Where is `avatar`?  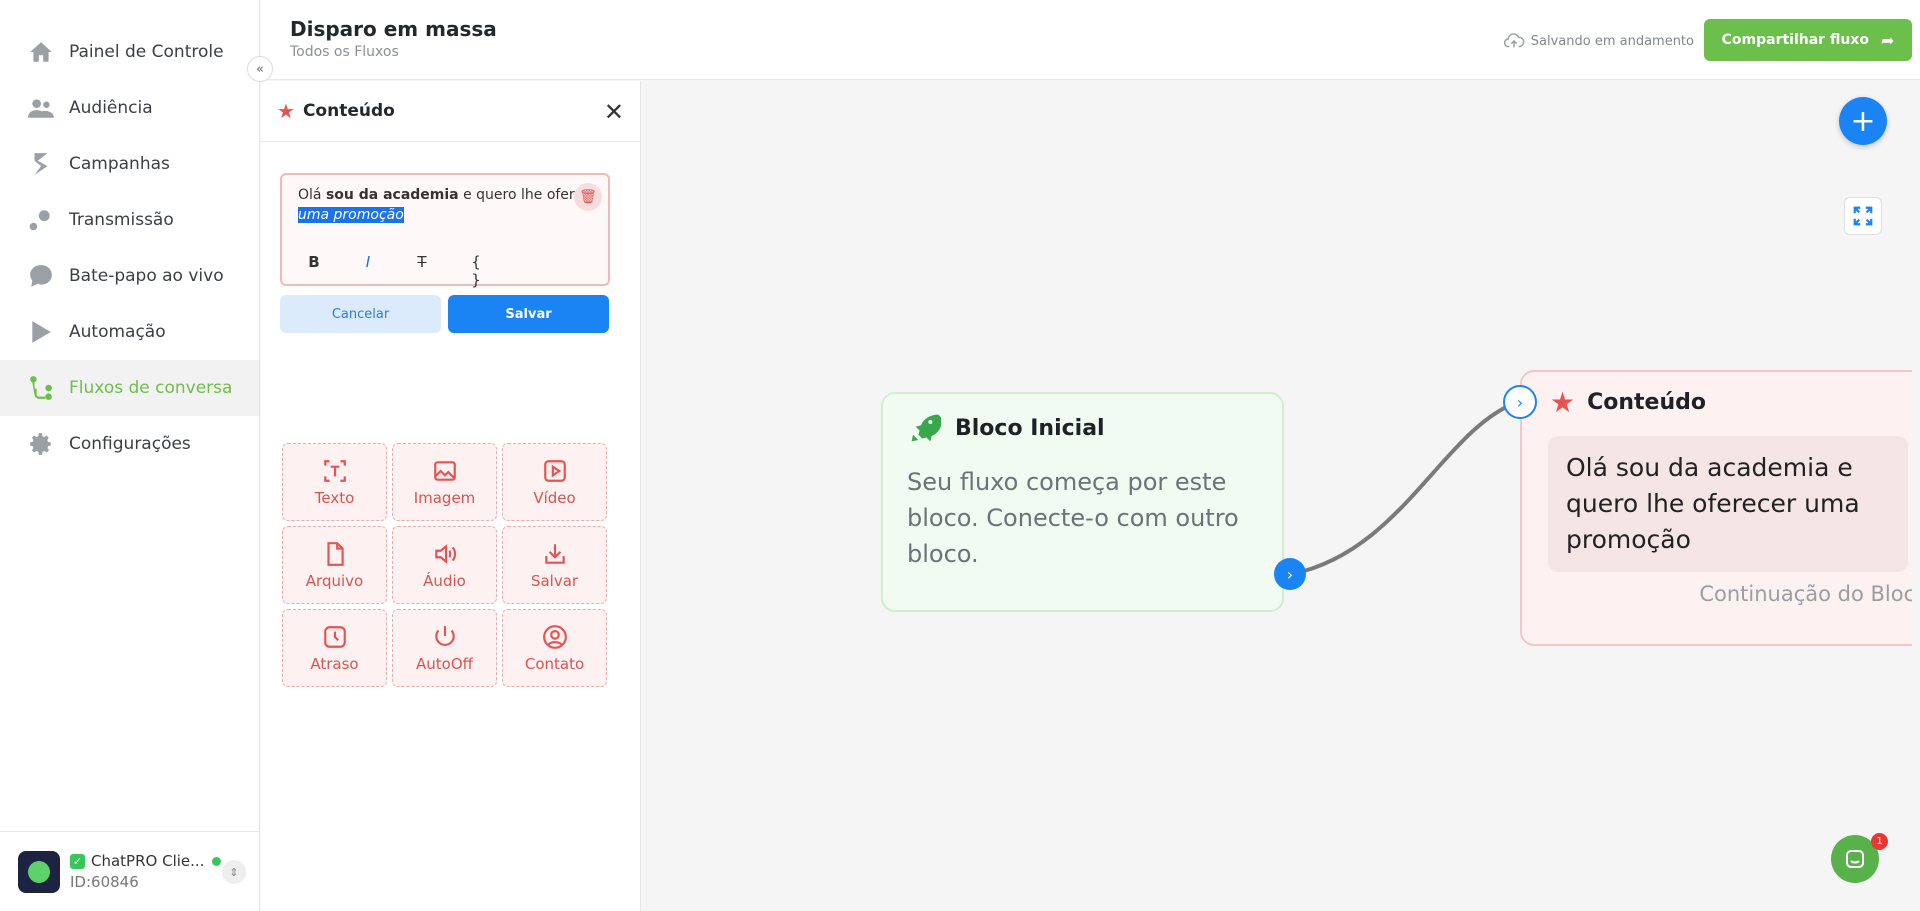
avatar is located at coordinates (39, 871).